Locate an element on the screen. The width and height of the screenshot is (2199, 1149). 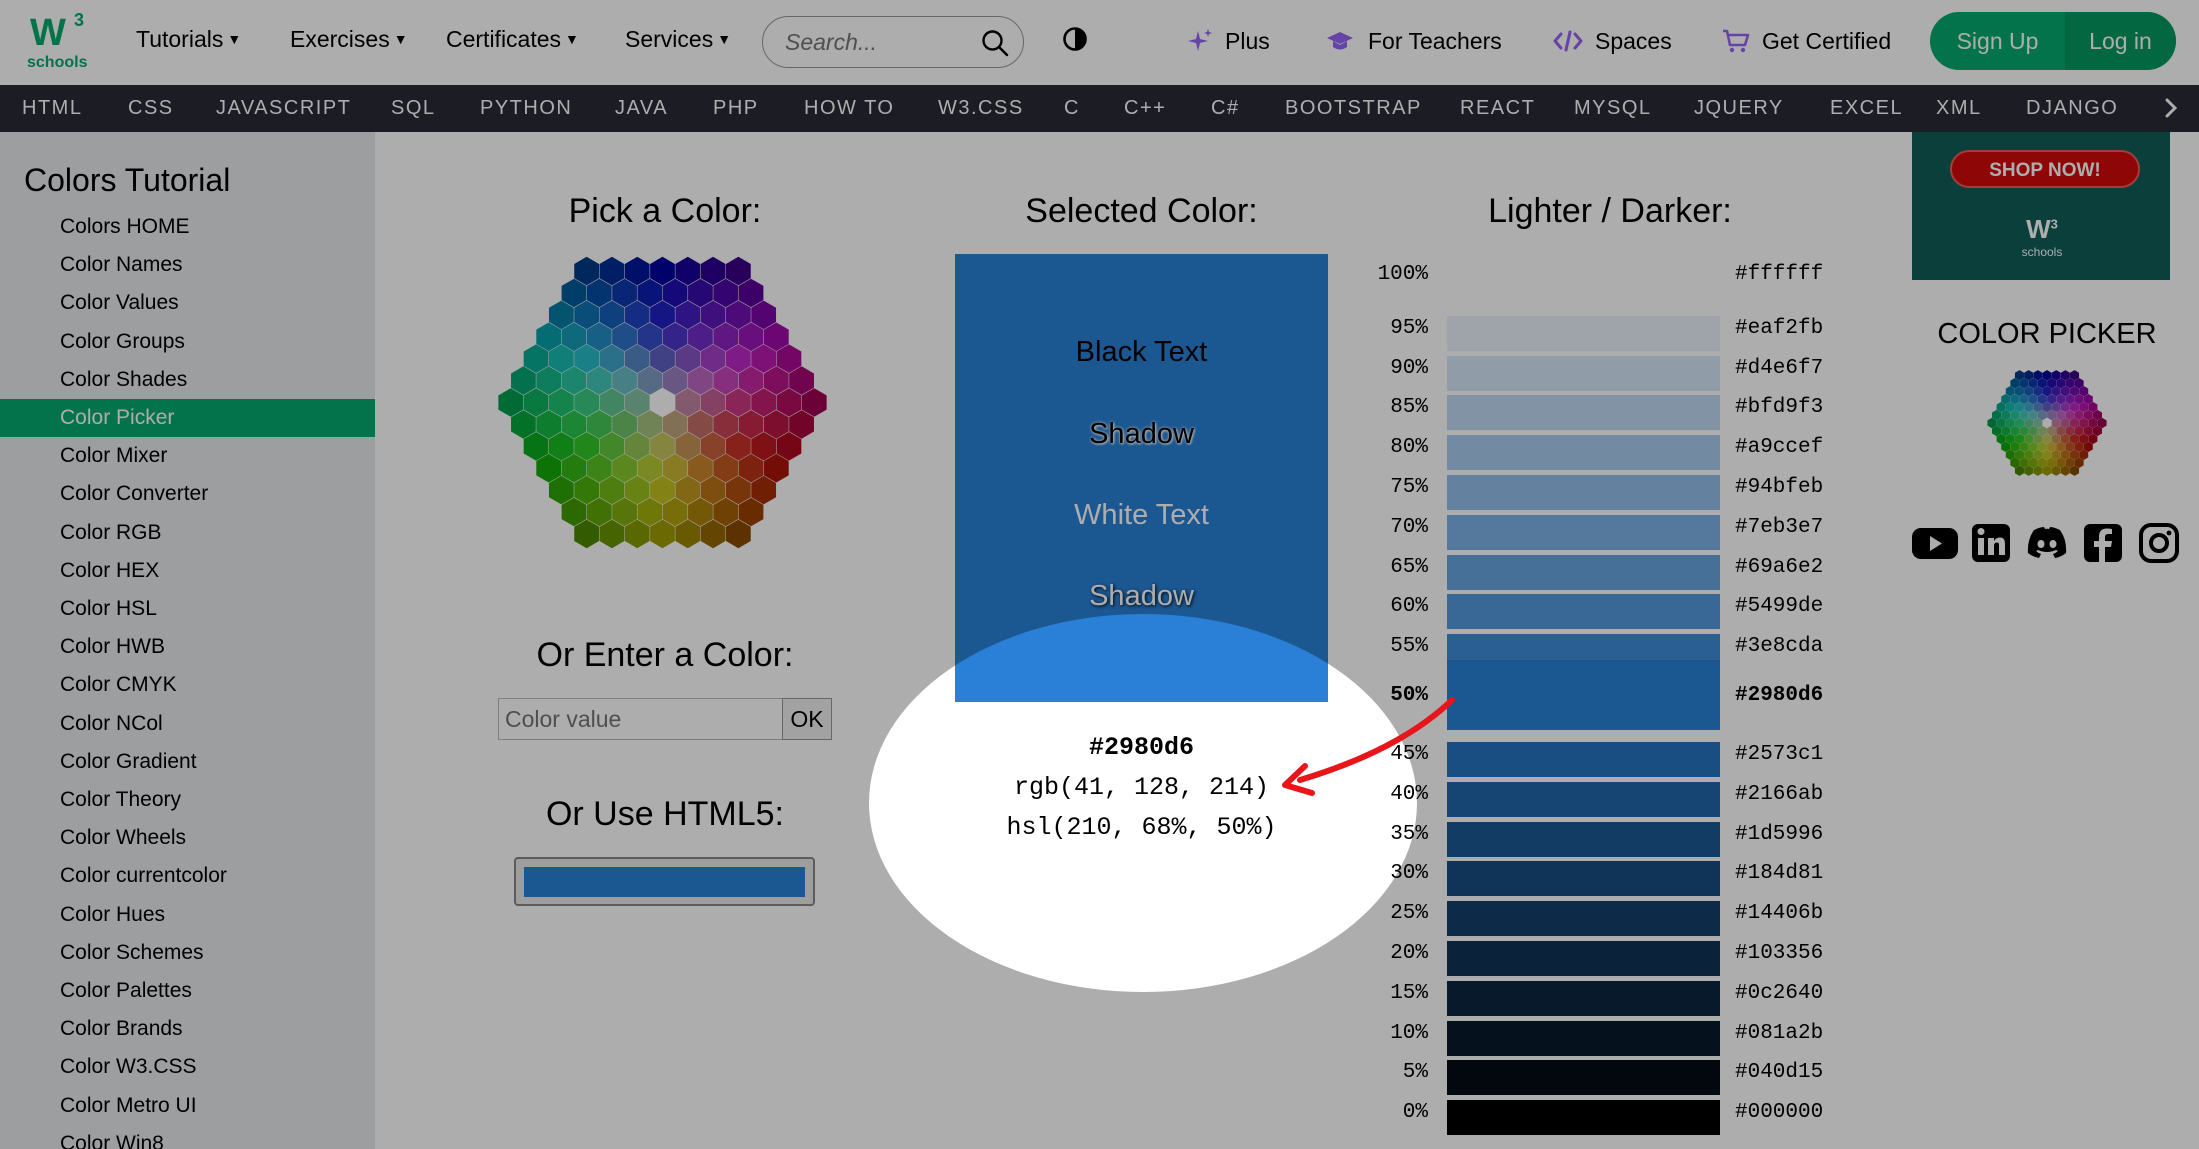
plus-link: Plus is located at coordinates (1228, 41).